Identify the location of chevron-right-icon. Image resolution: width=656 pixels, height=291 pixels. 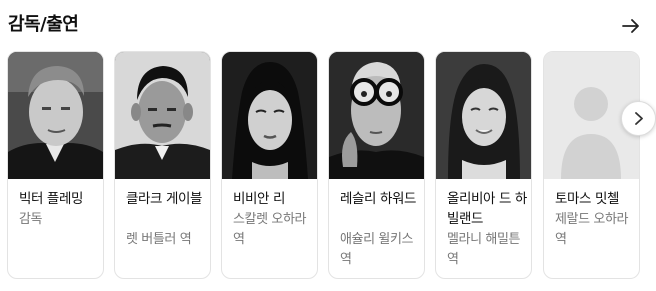
(639, 118).